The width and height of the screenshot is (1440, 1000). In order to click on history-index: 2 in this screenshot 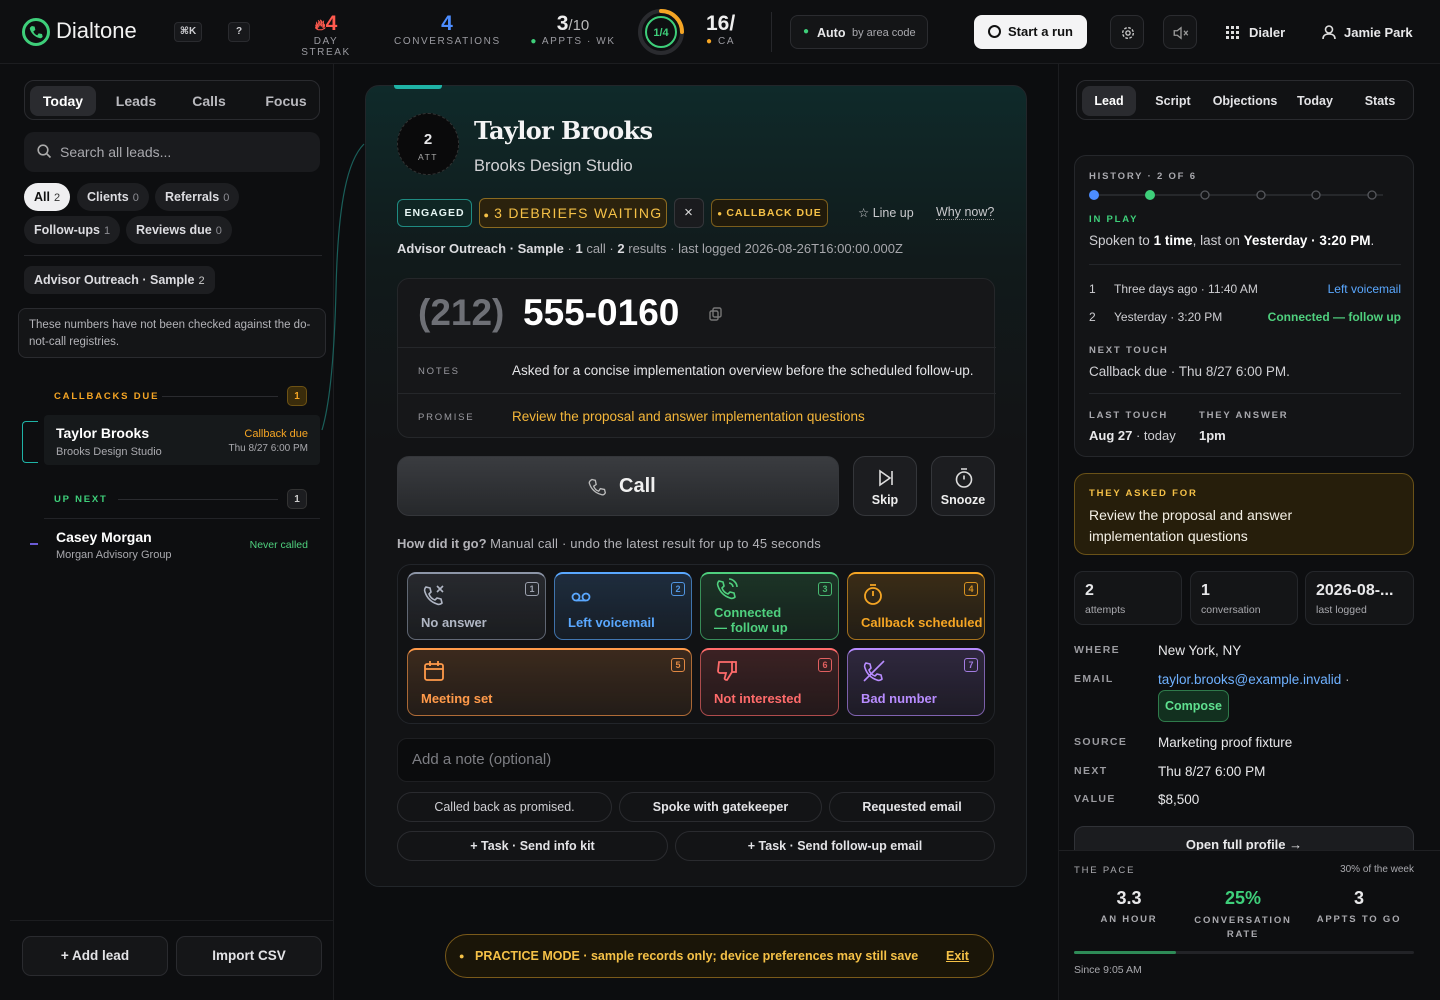, I will do `click(1092, 317)`.